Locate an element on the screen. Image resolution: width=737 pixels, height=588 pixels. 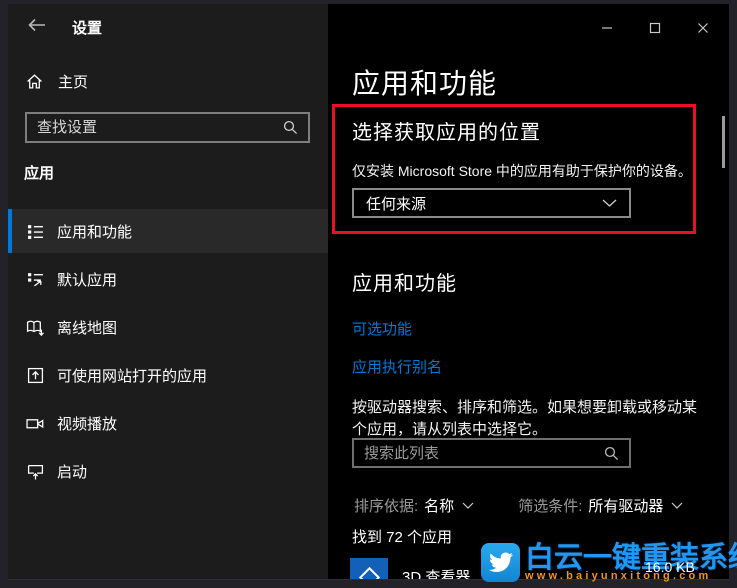
apps-search-box is located at coordinates (491, 453).